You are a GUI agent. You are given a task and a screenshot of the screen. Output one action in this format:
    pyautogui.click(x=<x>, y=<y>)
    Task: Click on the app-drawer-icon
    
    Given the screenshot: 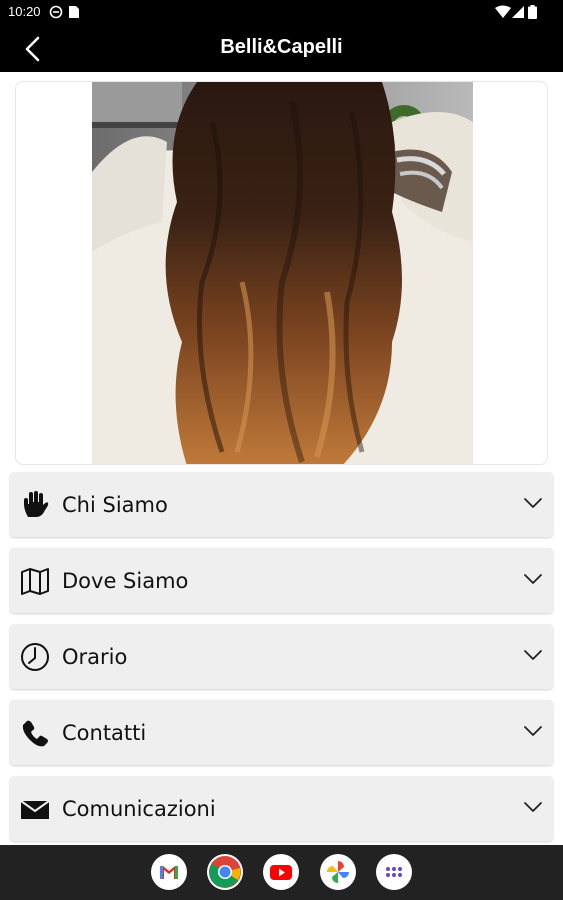 What is the action you would take?
    pyautogui.click(x=394, y=872)
    